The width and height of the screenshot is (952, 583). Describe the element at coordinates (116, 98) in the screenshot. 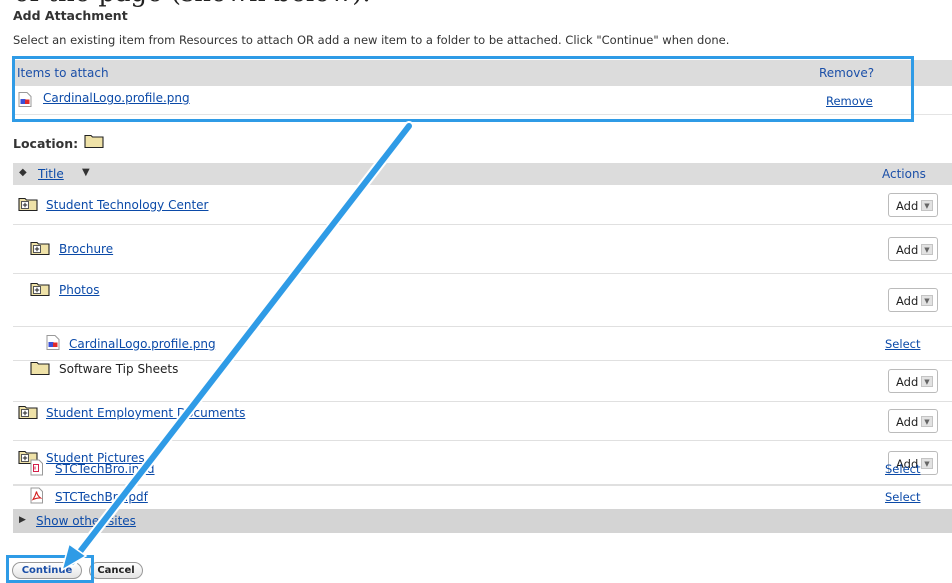

I see `attached-item-link: CardinalLogo.profile.png` at that location.